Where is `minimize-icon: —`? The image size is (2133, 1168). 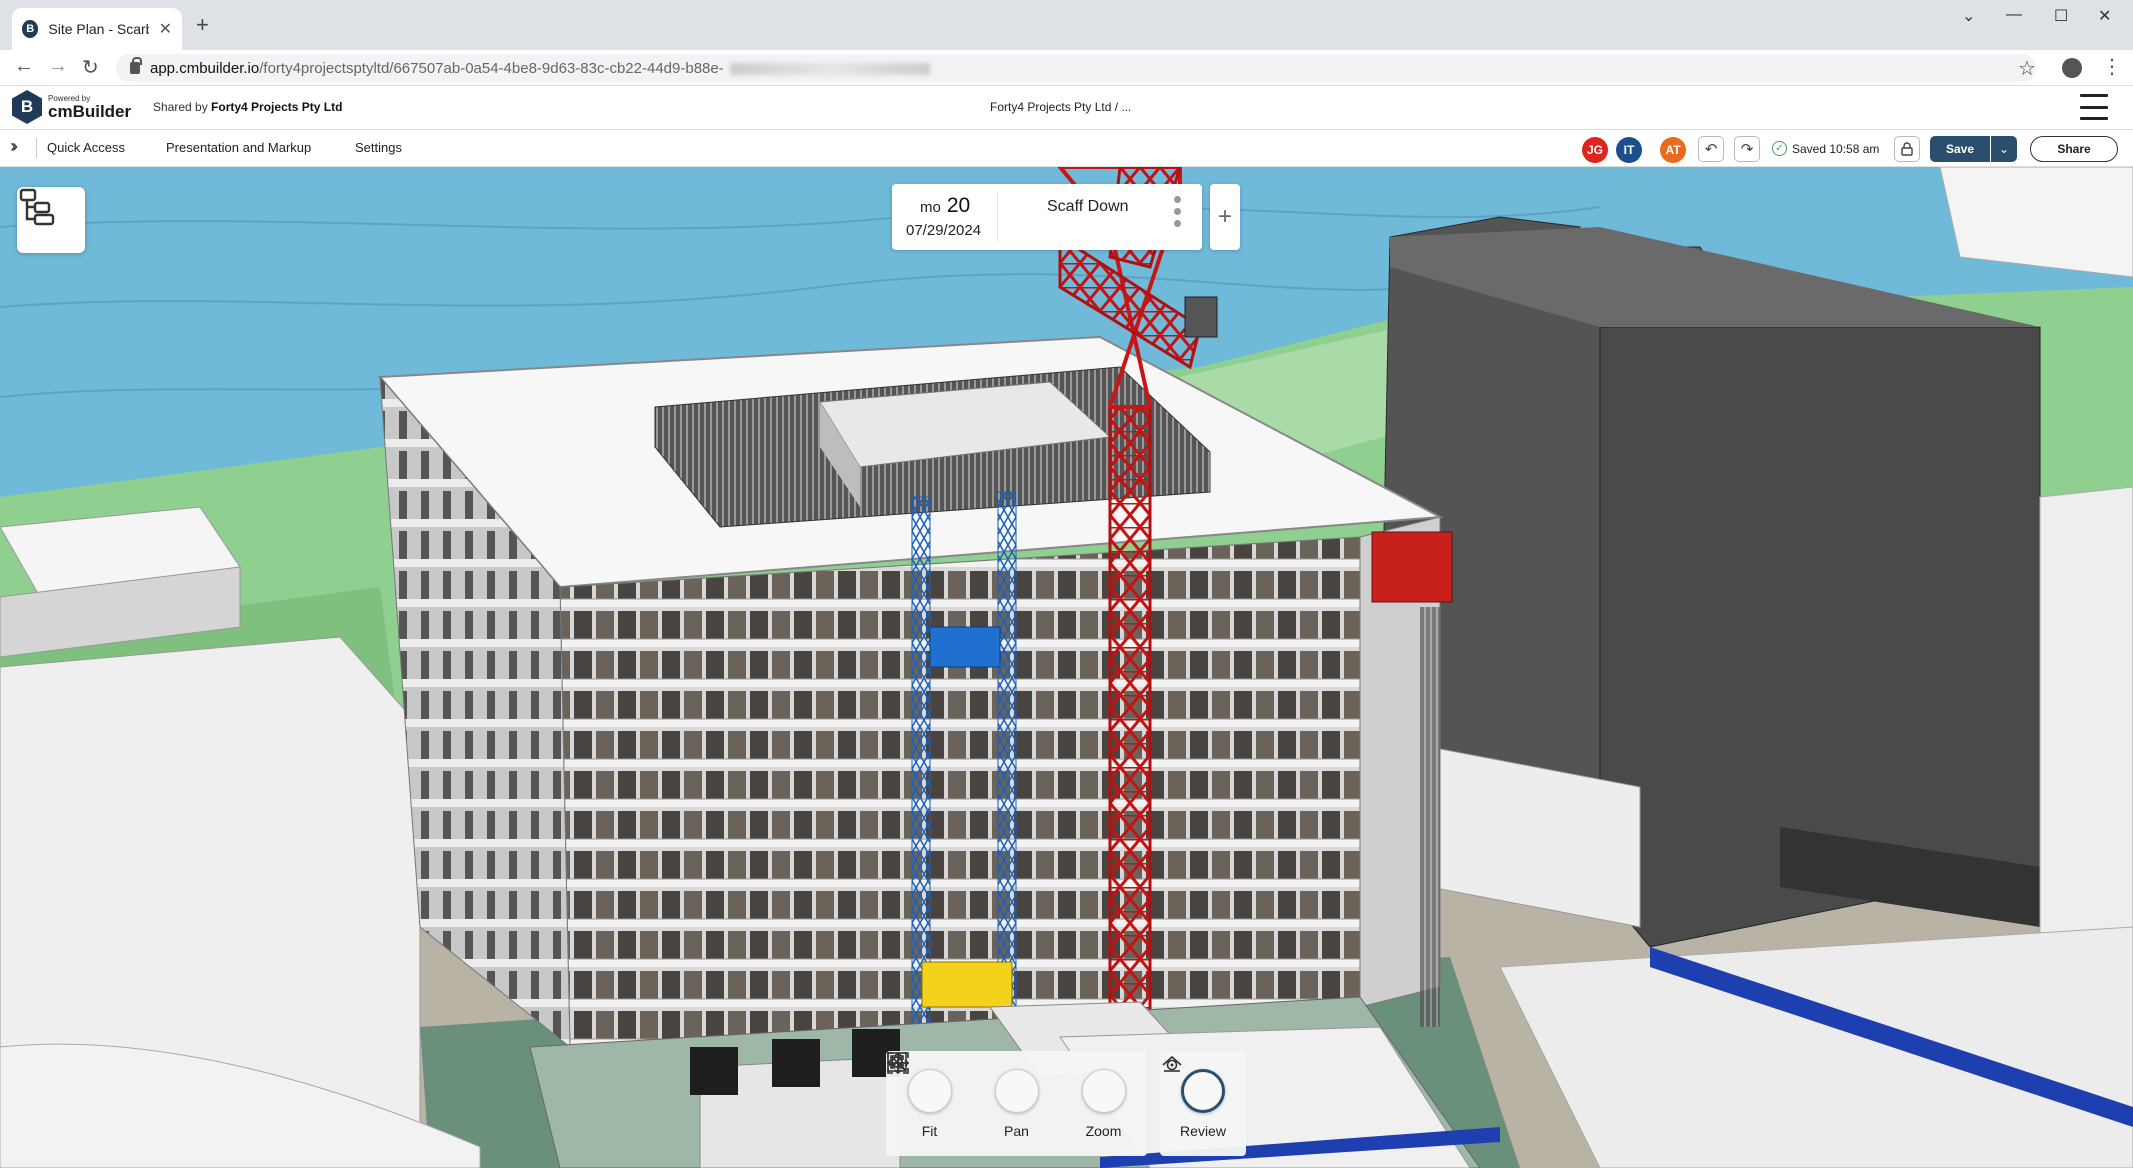
minimize-icon: — is located at coordinates (2014, 15).